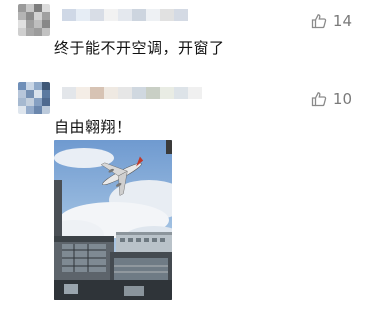  Describe the element at coordinates (342, 99) in the screenshot. I see `like-count: 10` at that location.